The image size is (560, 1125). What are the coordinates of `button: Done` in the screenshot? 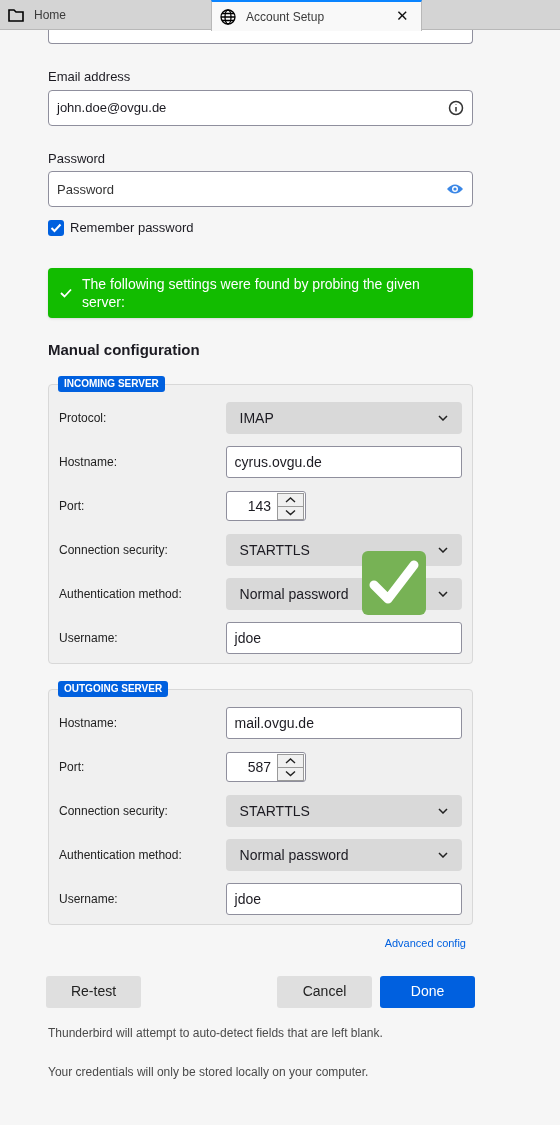 It's located at (427, 991).